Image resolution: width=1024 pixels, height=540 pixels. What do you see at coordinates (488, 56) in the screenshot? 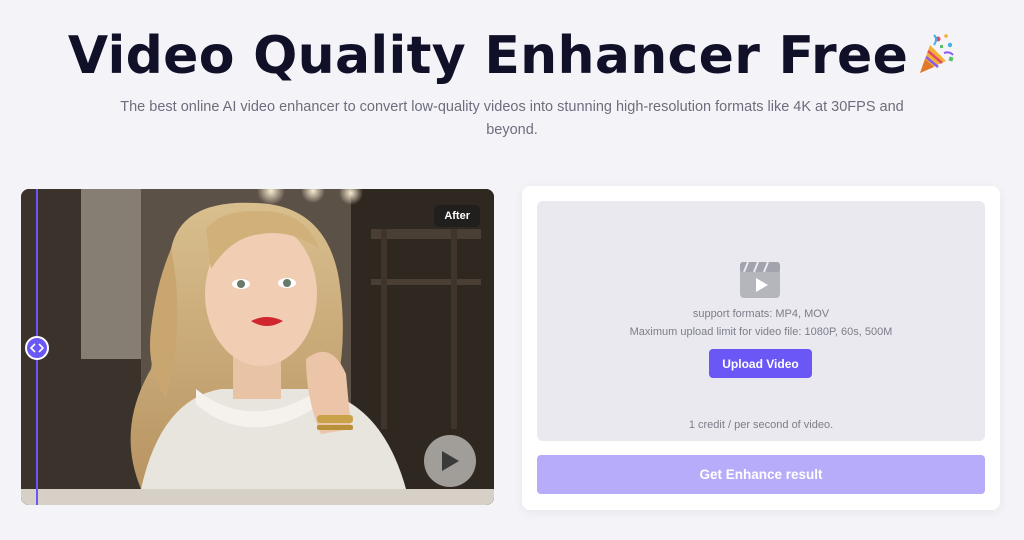
I see `page-title: Video Quality Enhancer Free` at bounding box center [488, 56].